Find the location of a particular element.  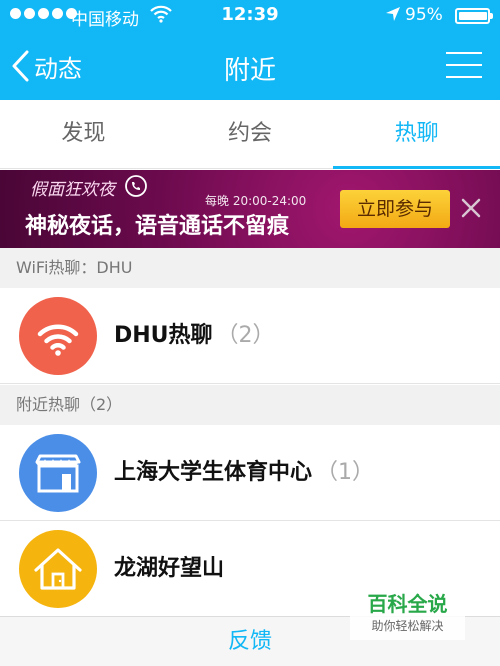

shop-icon is located at coordinates (58, 473).